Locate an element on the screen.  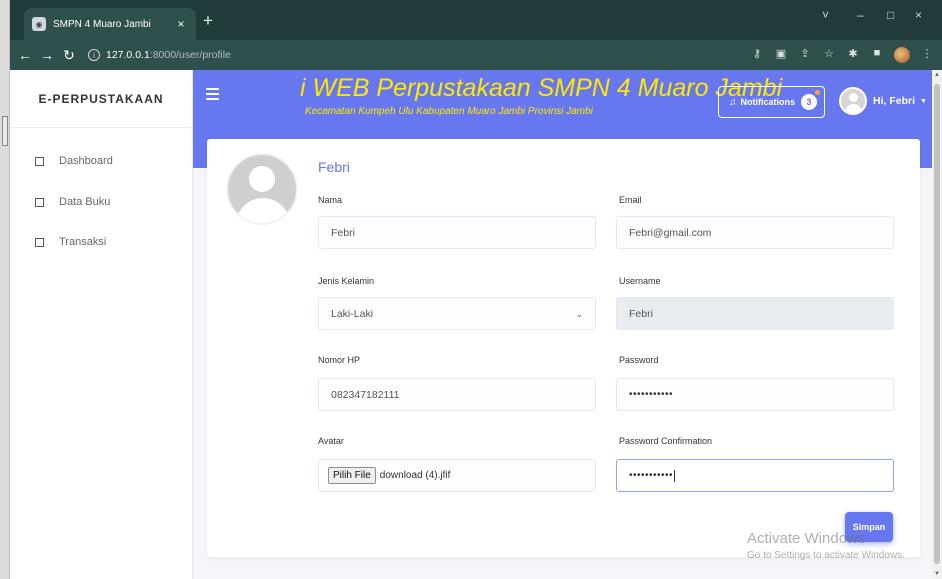
password-masked: ••••••••••• is located at coordinates (651, 394).